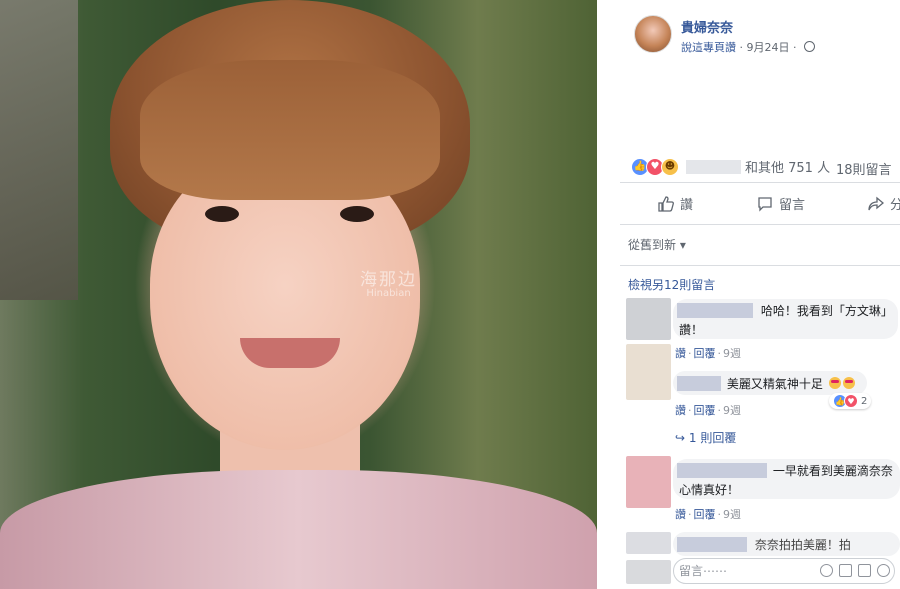 The image size is (900, 589). I want to click on photo-stone-wall, so click(39, 150).